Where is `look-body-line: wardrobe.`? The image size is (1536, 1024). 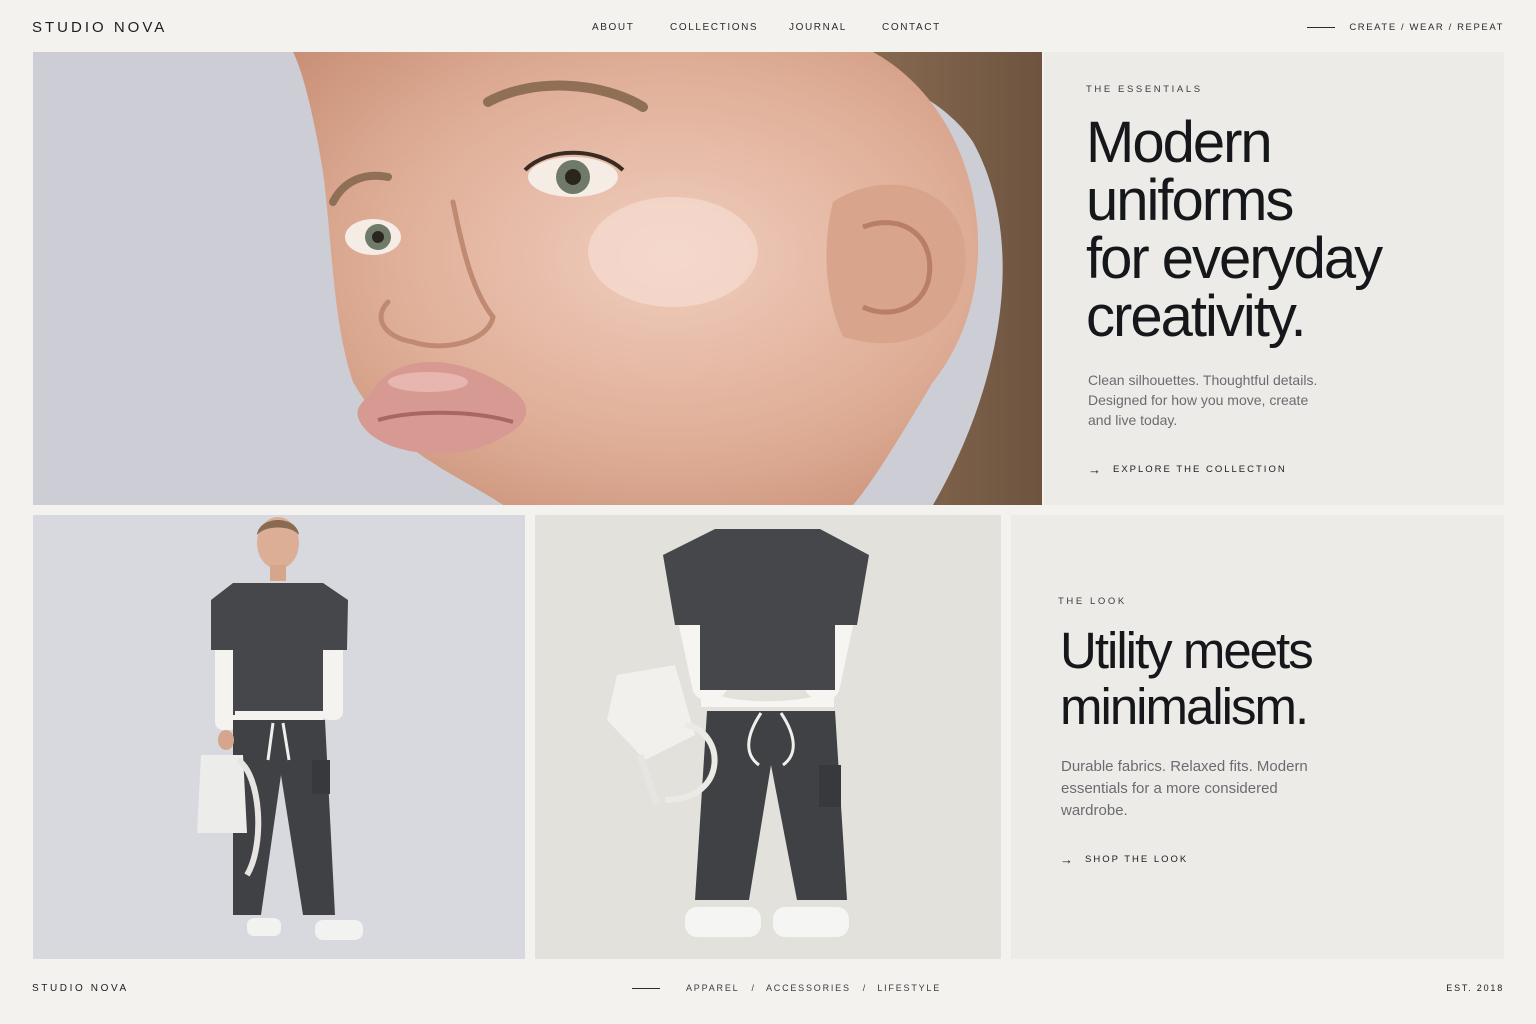
look-body-line: wardrobe. is located at coordinates (1094, 810).